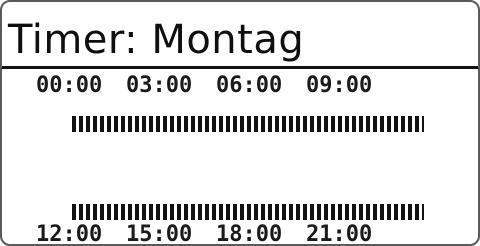 Image resolution: width=480 pixels, height=246 pixels. I want to click on page-title: Timer: Montag, so click(156, 40).